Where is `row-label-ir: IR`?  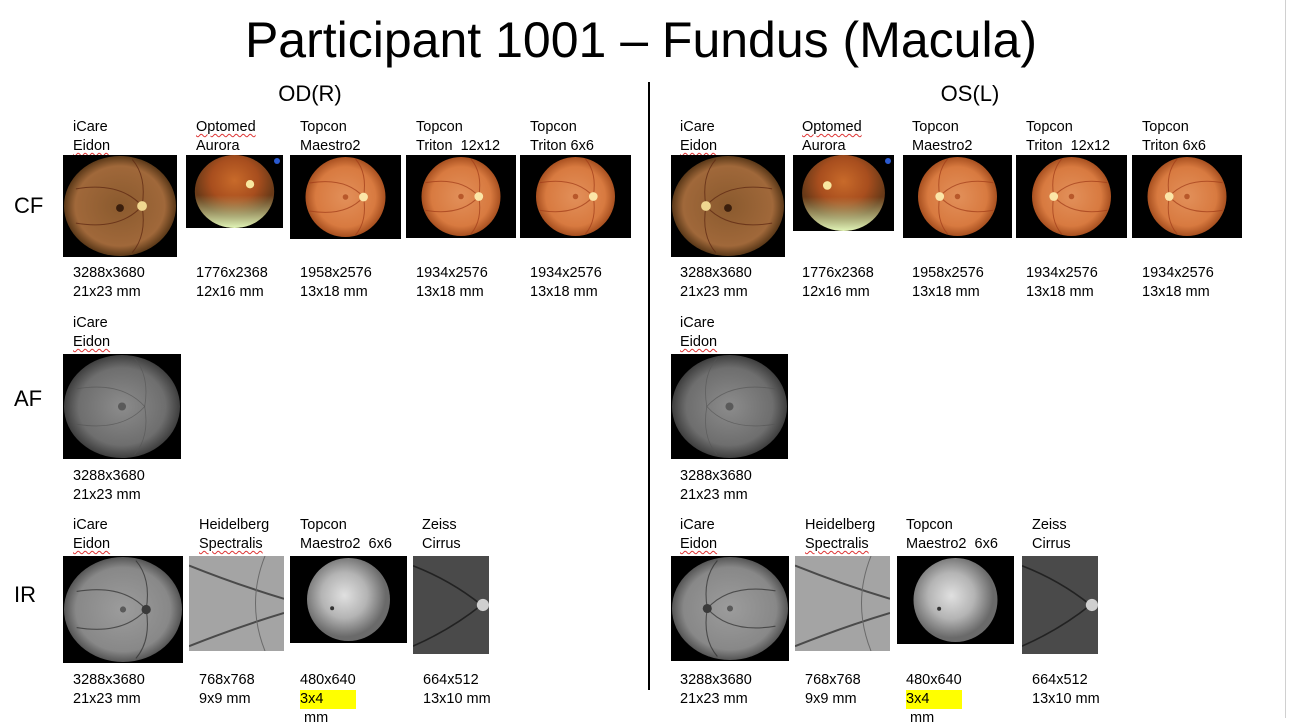 row-label-ir: IR is located at coordinates (25, 594).